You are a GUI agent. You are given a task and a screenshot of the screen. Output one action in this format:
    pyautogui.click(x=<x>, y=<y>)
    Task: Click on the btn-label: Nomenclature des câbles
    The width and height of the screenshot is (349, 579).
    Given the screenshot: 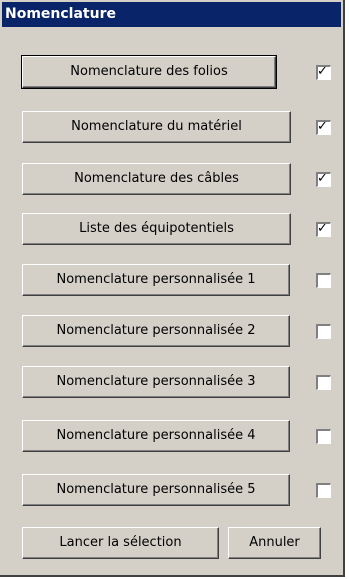 What is the action you would take?
    pyautogui.click(x=156, y=178)
    